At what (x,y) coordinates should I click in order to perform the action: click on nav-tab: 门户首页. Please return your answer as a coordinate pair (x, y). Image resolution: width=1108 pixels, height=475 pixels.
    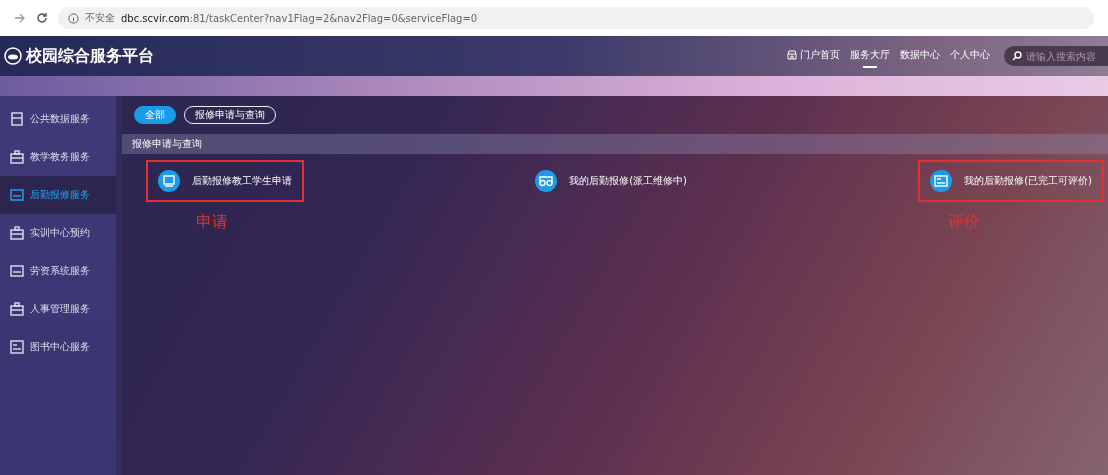
    Looking at the image, I should click on (813, 56).